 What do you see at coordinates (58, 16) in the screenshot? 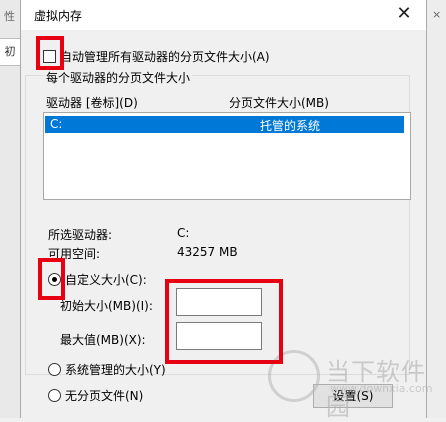
I see `window-title: 虚拟内存` at bounding box center [58, 16].